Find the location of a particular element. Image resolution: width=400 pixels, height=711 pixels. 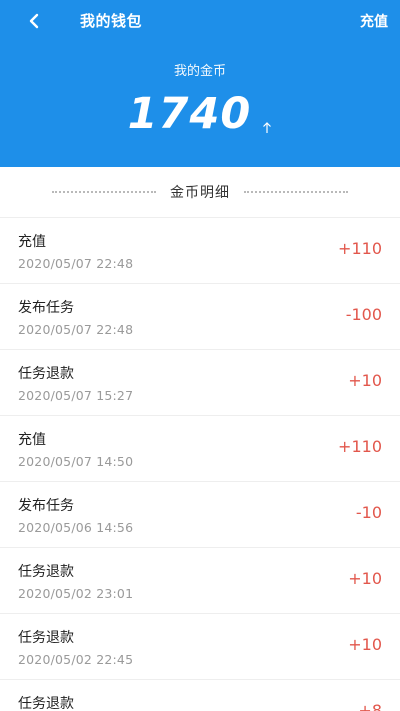

list-item: 任务退款 2020/05/02 23:01 +10 is located at coordinates (200, 581).